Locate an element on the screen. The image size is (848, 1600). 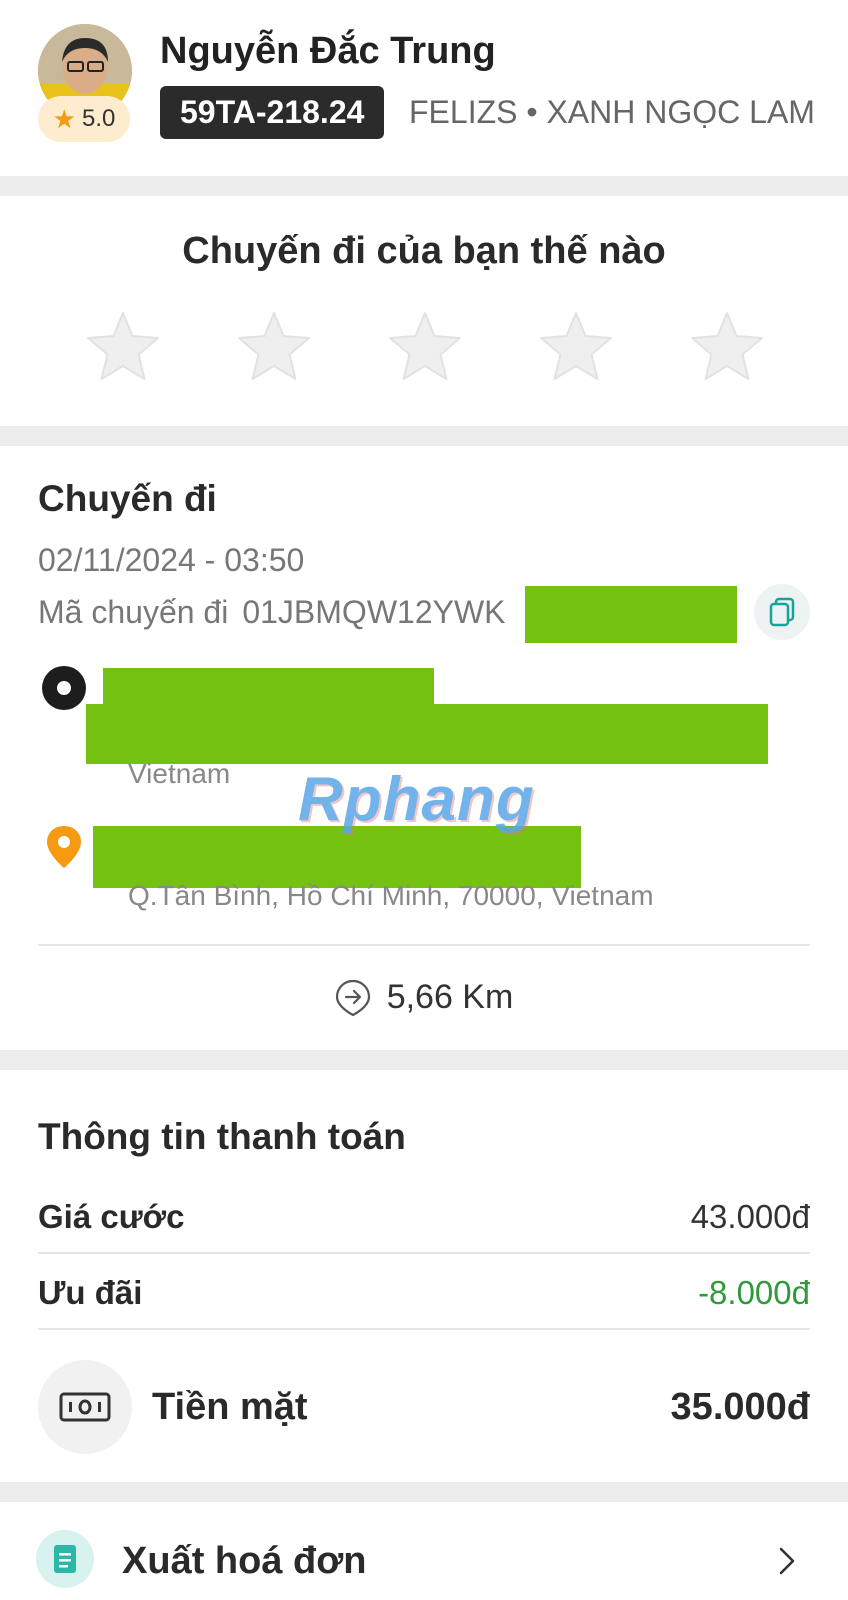
pickup-icon is located at coordinates (64, 688).